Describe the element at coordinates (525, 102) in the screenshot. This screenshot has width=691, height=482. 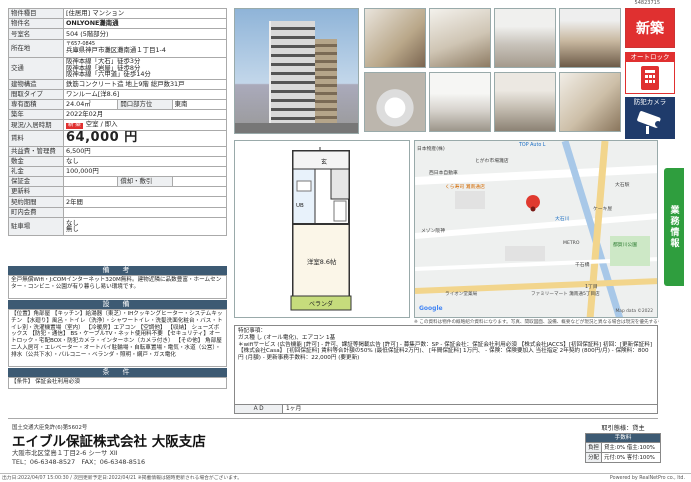
I see `bathroom-photo` at that location.